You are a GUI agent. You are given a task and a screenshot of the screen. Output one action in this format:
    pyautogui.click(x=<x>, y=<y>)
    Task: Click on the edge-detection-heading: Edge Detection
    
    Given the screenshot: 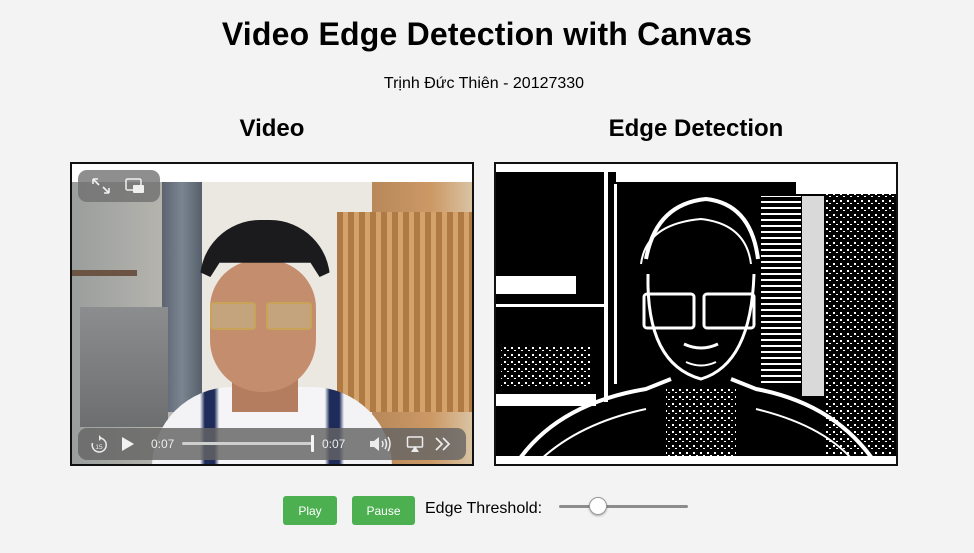 What is the action you would take?
    pyautogui.click(x=696, y=128)
    